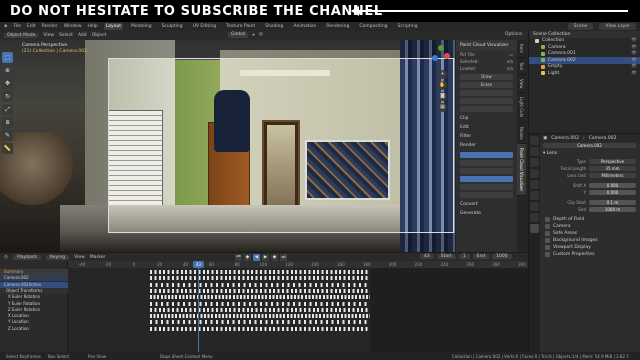  What do you see at coordinates (584, 254) in the screenshot?
I see `collapsible-section: Custom Properties` at bounding box center [584, 254].